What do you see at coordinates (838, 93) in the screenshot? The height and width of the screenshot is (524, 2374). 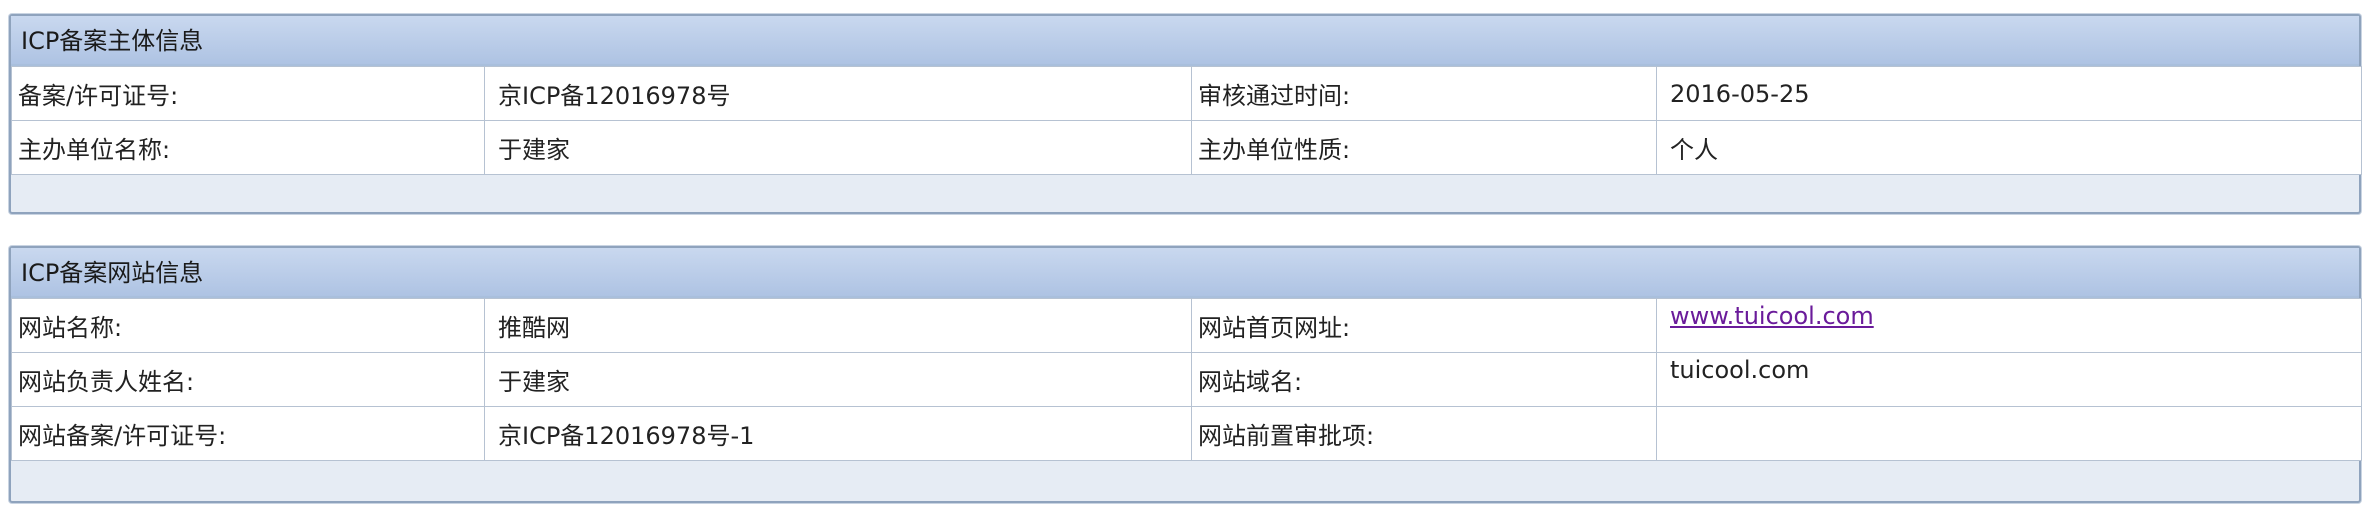 I see `record-number-value: 京ICP备12016978号` at bounding box center [838, 93].